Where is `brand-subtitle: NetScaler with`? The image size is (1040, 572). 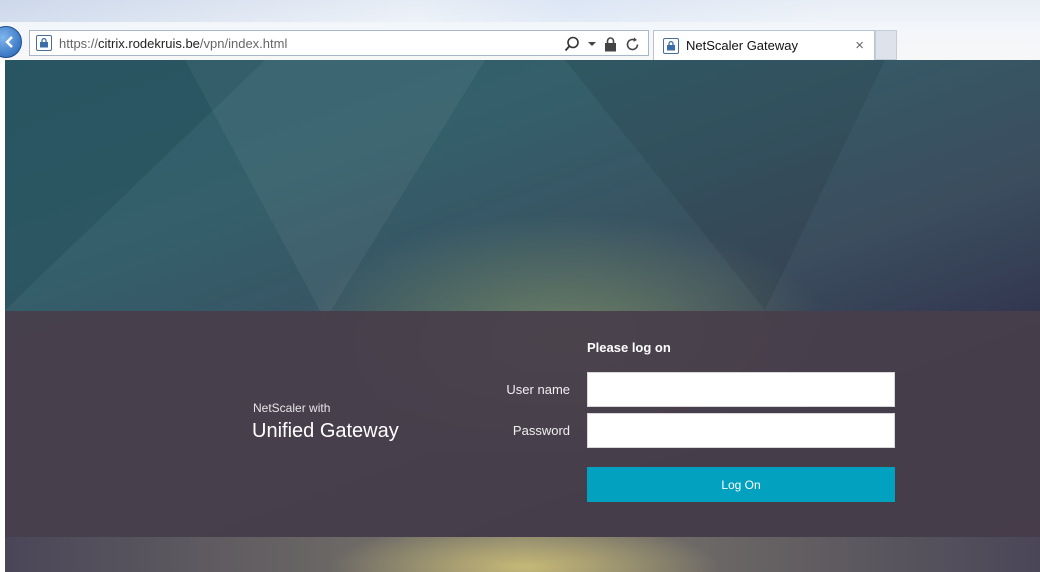
brand-subtitle: NetScaler with is located at coordinates (292, 408).